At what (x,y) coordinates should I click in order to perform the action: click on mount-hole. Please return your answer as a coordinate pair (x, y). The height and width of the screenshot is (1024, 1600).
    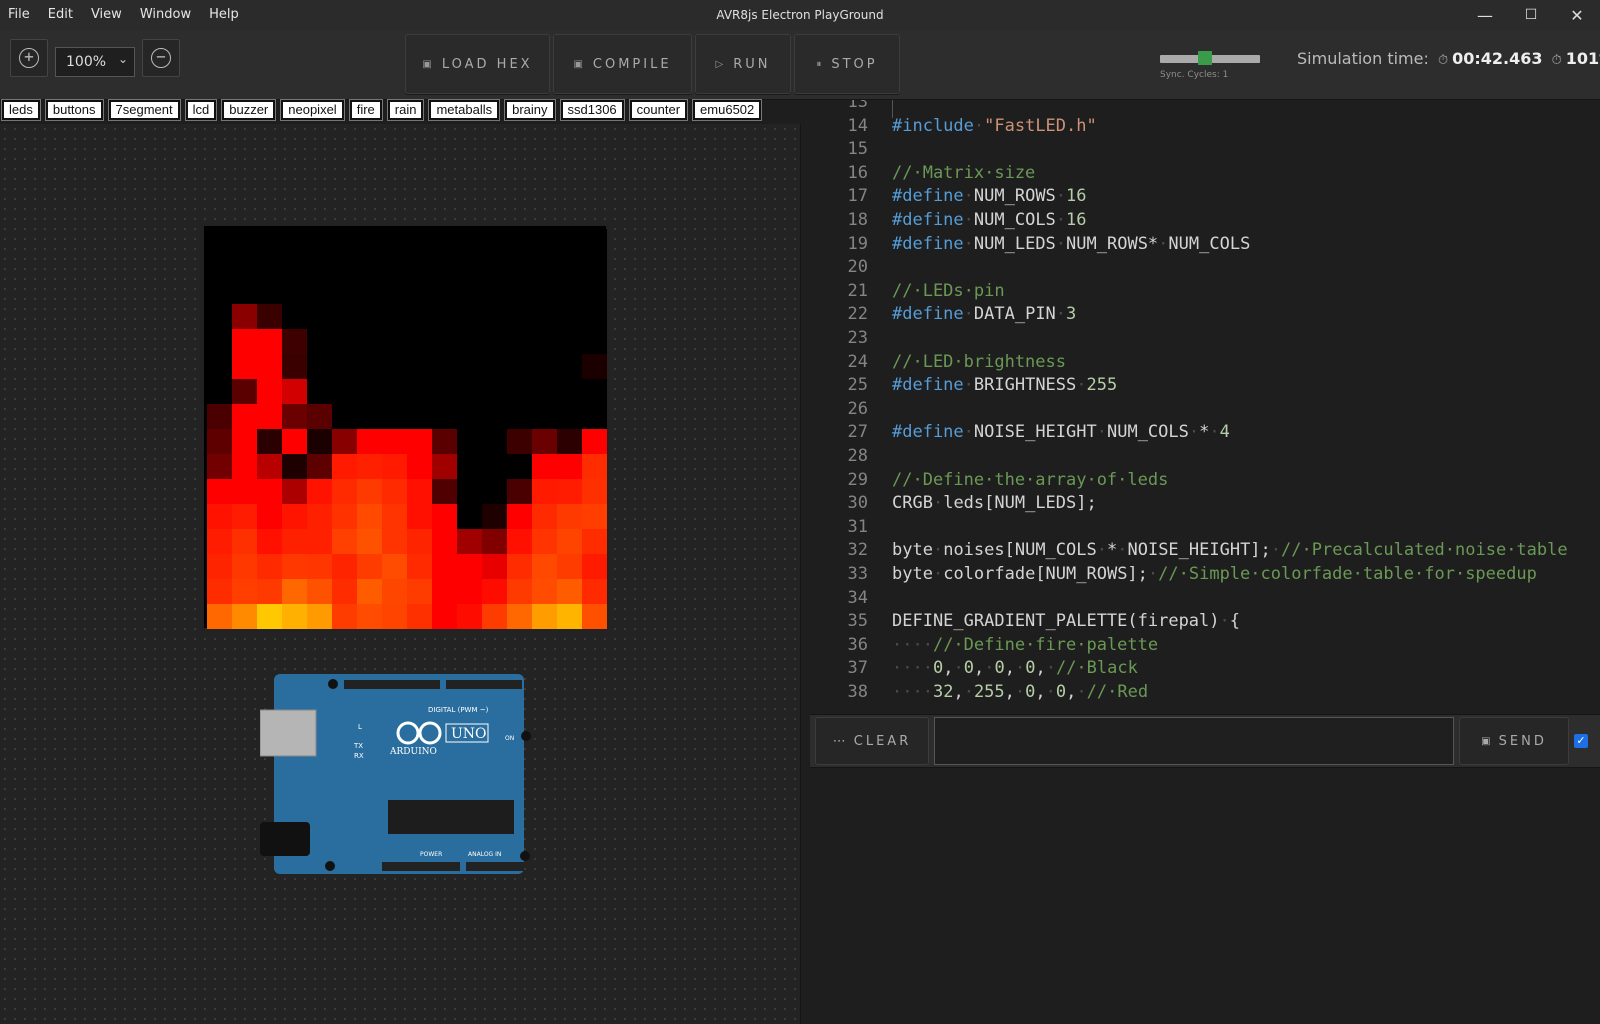
    Looking at the image, I should click on (526, 736).